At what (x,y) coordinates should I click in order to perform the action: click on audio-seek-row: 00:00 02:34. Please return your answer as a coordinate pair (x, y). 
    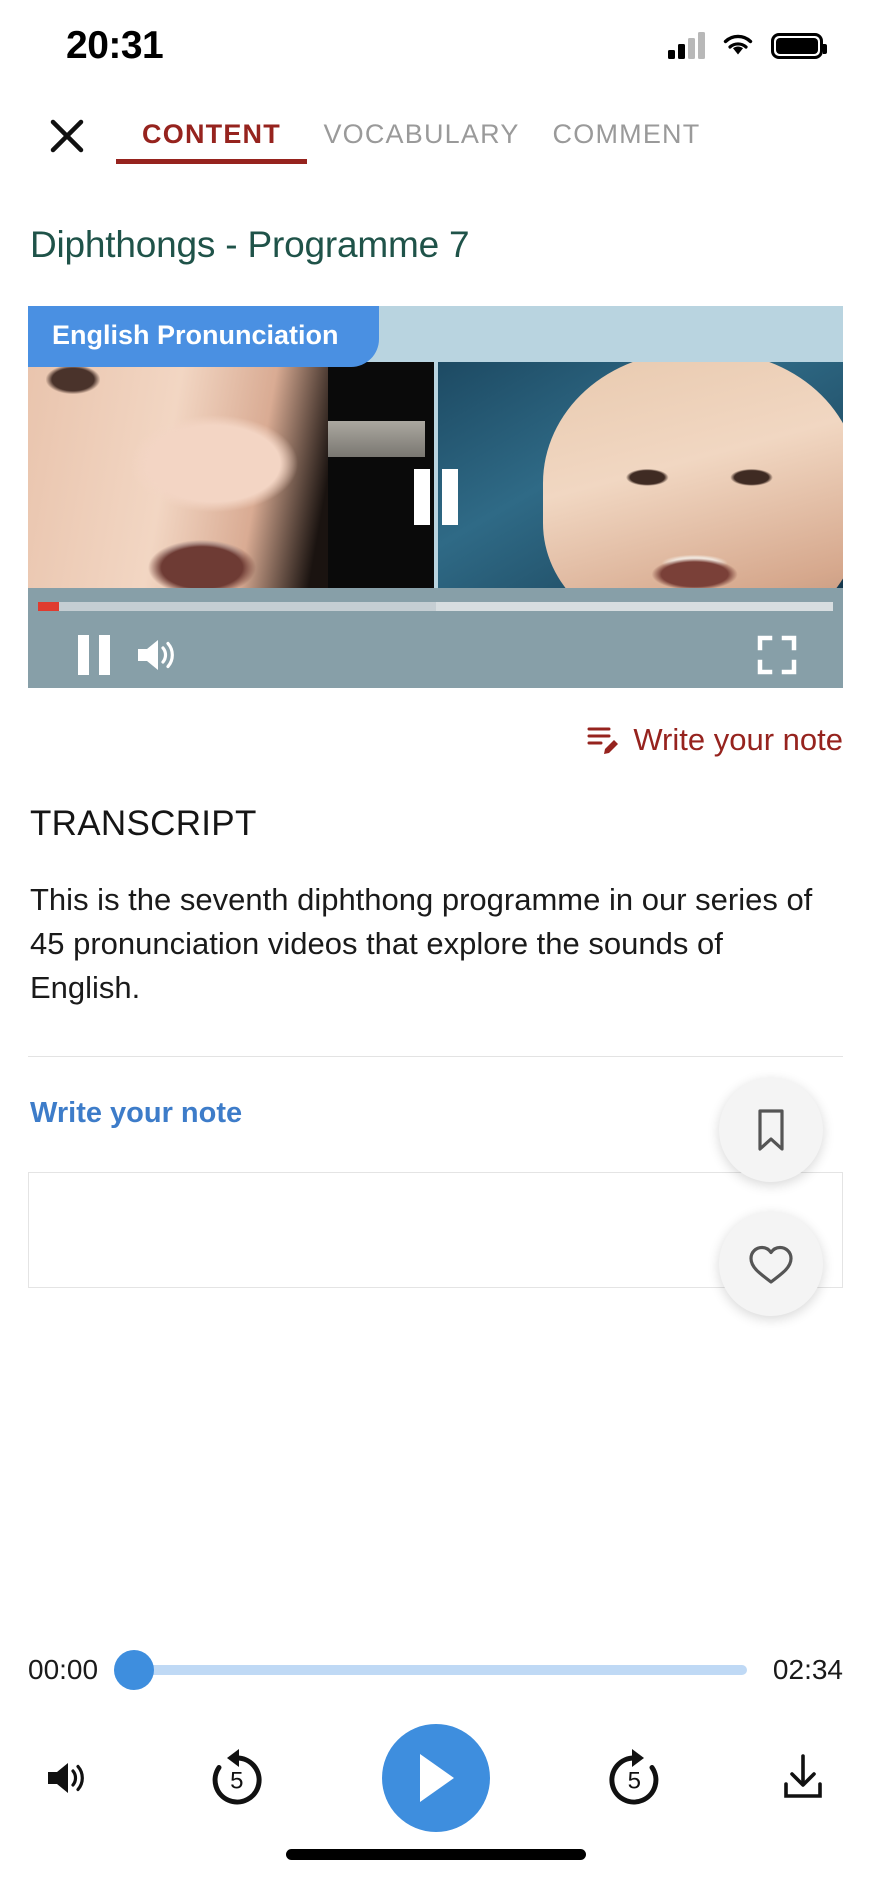
    Looking at the image, I should click on (435, 1670).